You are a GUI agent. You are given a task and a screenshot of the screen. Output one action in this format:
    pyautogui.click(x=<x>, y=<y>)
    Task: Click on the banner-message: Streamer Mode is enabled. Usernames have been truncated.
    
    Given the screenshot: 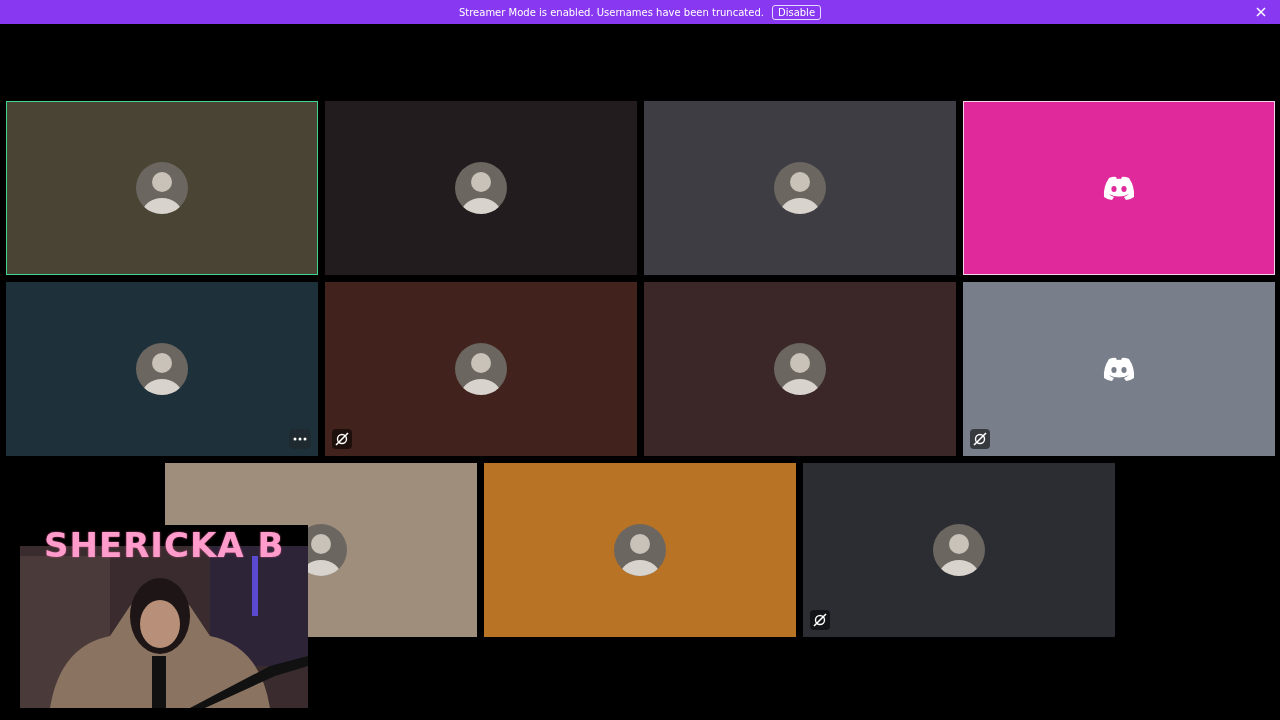 What is the action you would take?
    pyautogui.click(x=611, y=12)
    